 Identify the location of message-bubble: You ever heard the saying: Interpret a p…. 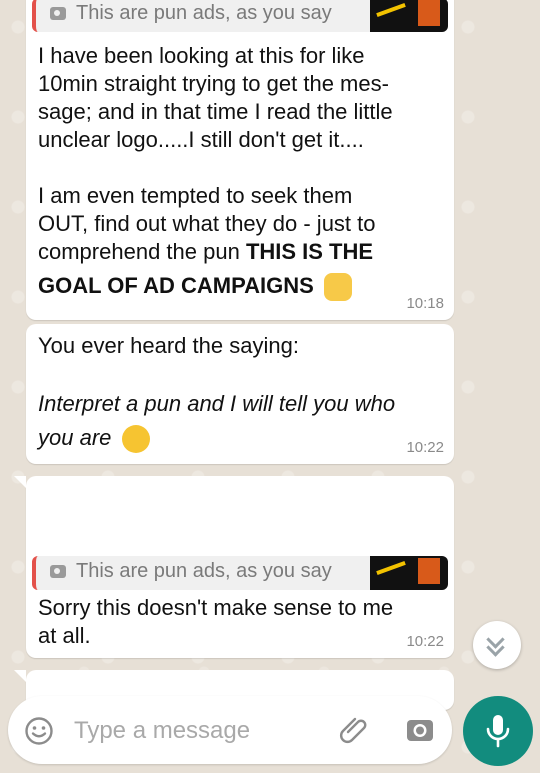
(240, 394).